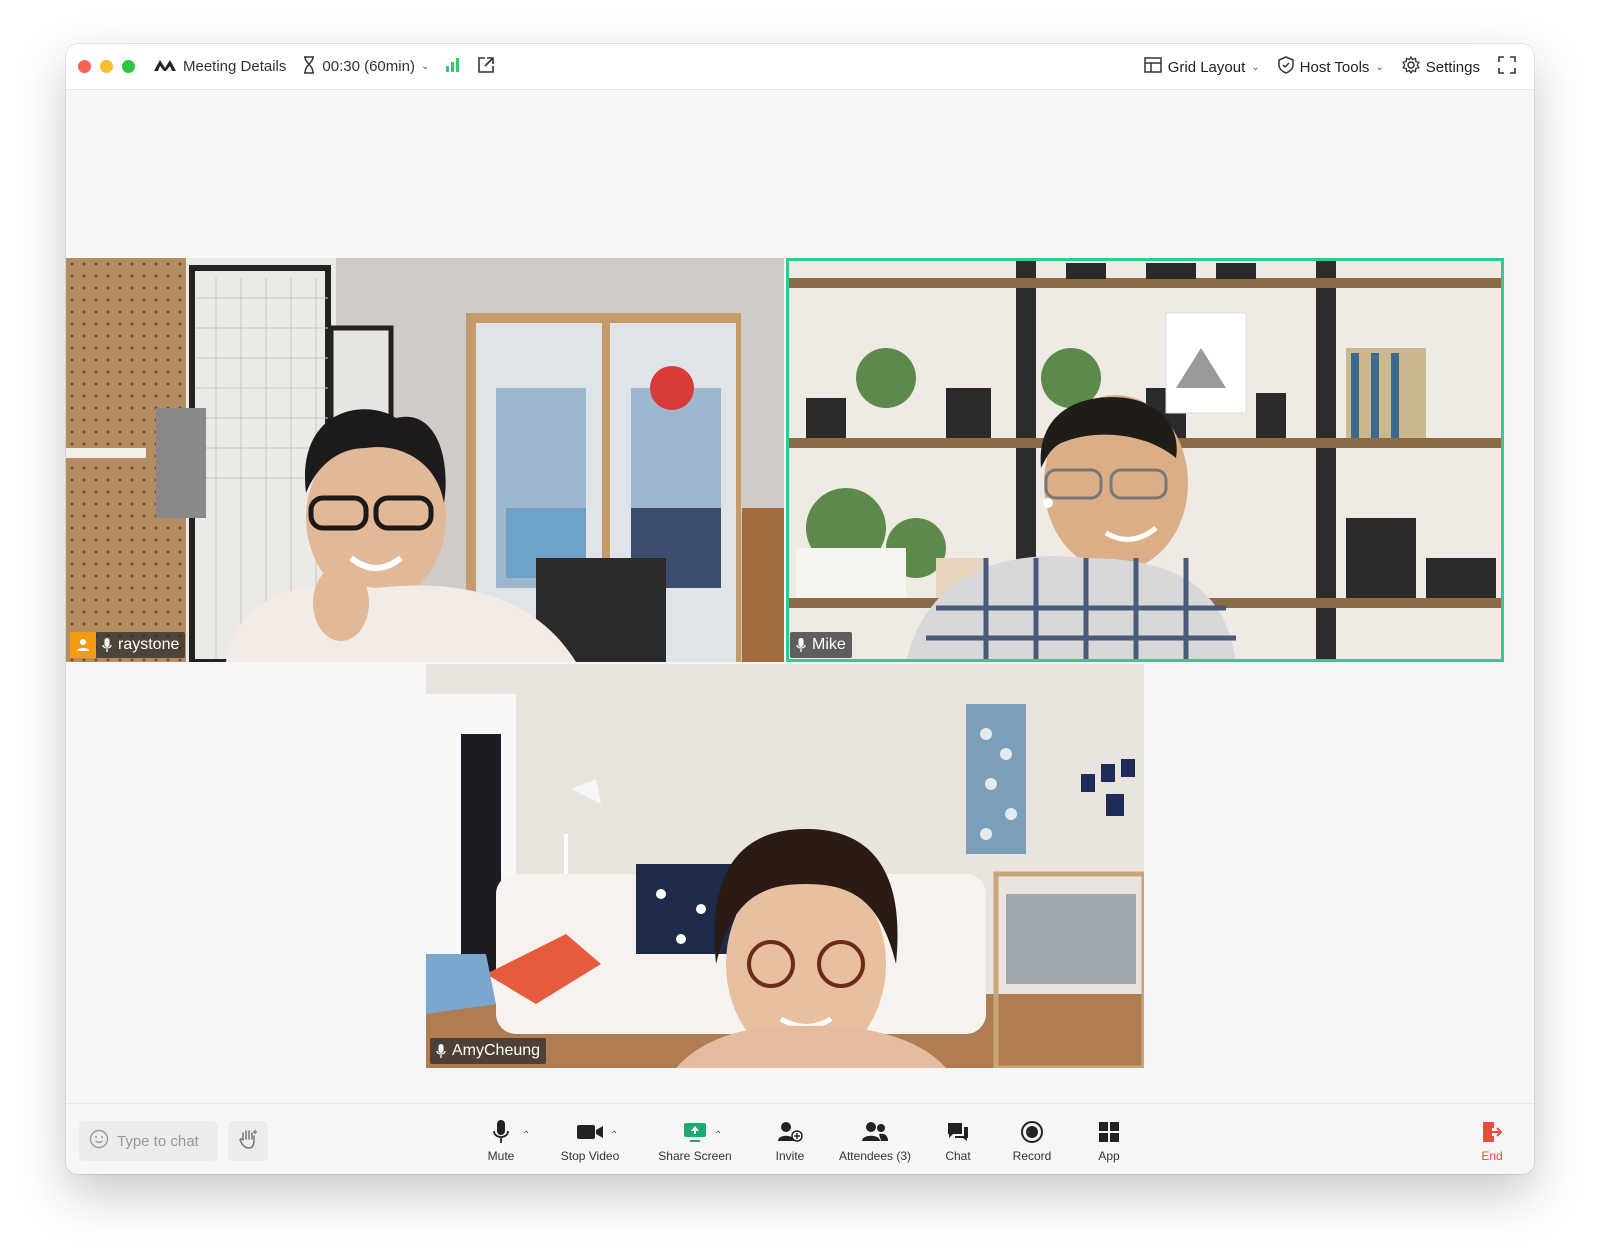 This screenshot has height=1259, width=1600. Describe the element at coordinates (695, 1156) in the screenshot. I see `share-screen-label: Share Screen` at that location.